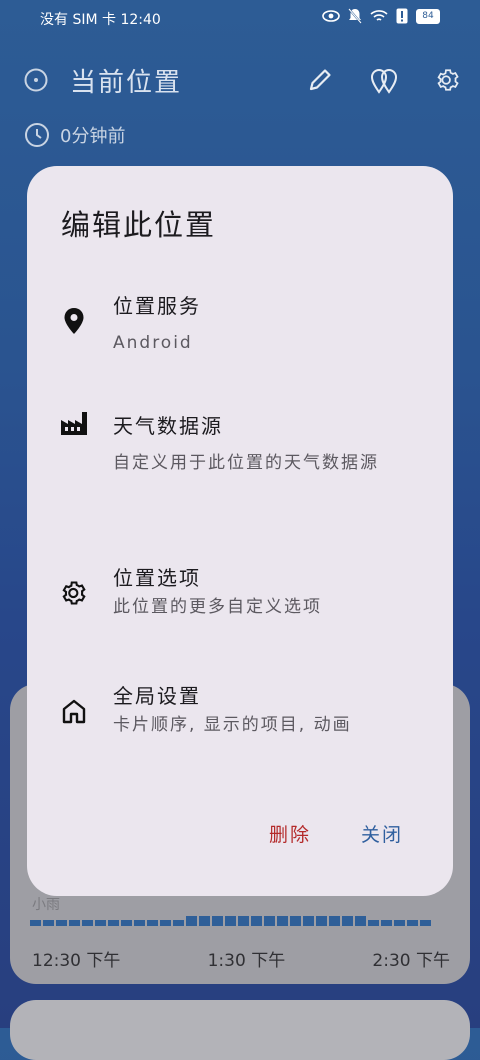 Image resolution: width=480 pixels, height=1060 pixels. What do you see at coordinates (157, 696) in the screenshot?
I see `menu-item-title: 全局设置` at bounding box center [157, 696].